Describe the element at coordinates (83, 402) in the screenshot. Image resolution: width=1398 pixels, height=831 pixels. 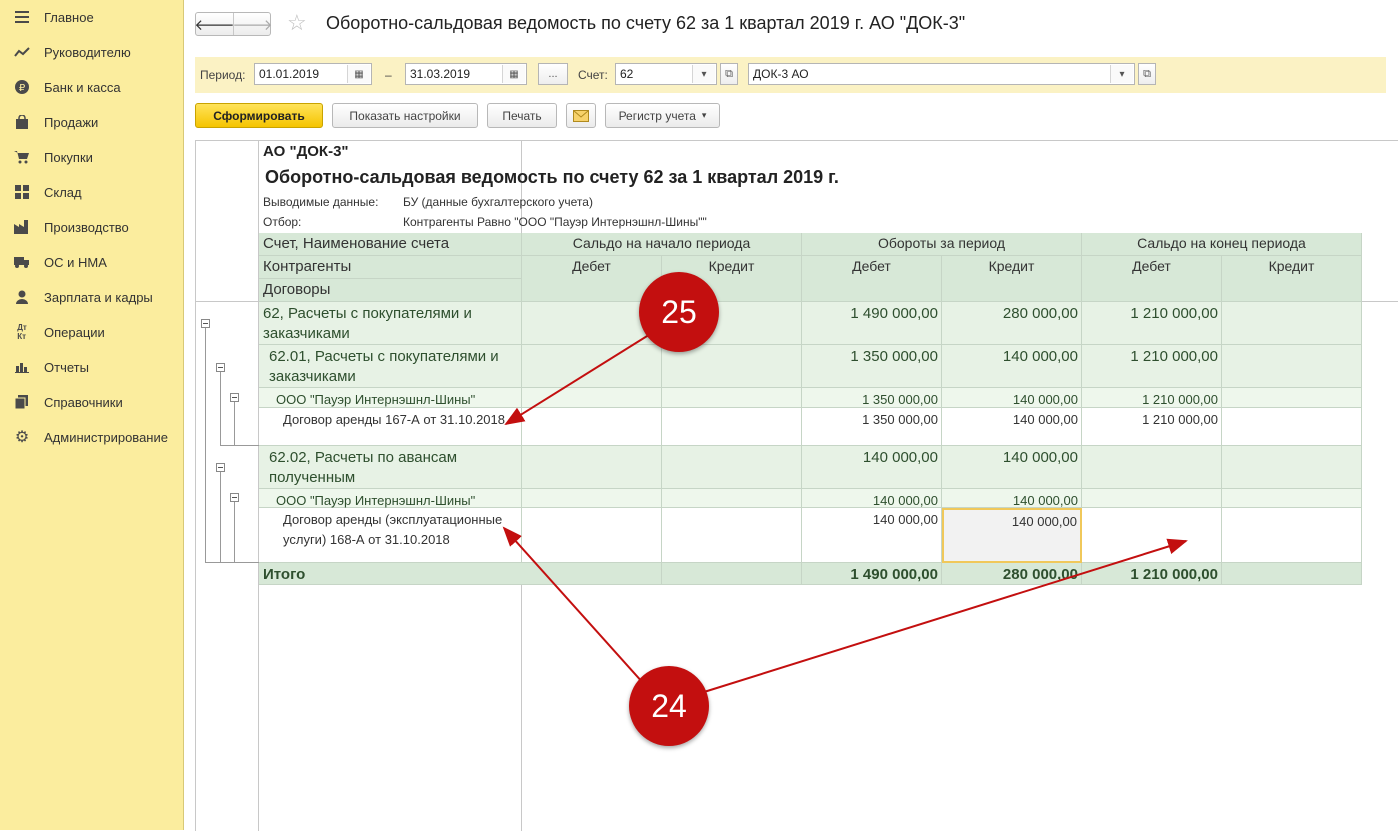
I see `sidebar-item-label: Справочники` at that location.